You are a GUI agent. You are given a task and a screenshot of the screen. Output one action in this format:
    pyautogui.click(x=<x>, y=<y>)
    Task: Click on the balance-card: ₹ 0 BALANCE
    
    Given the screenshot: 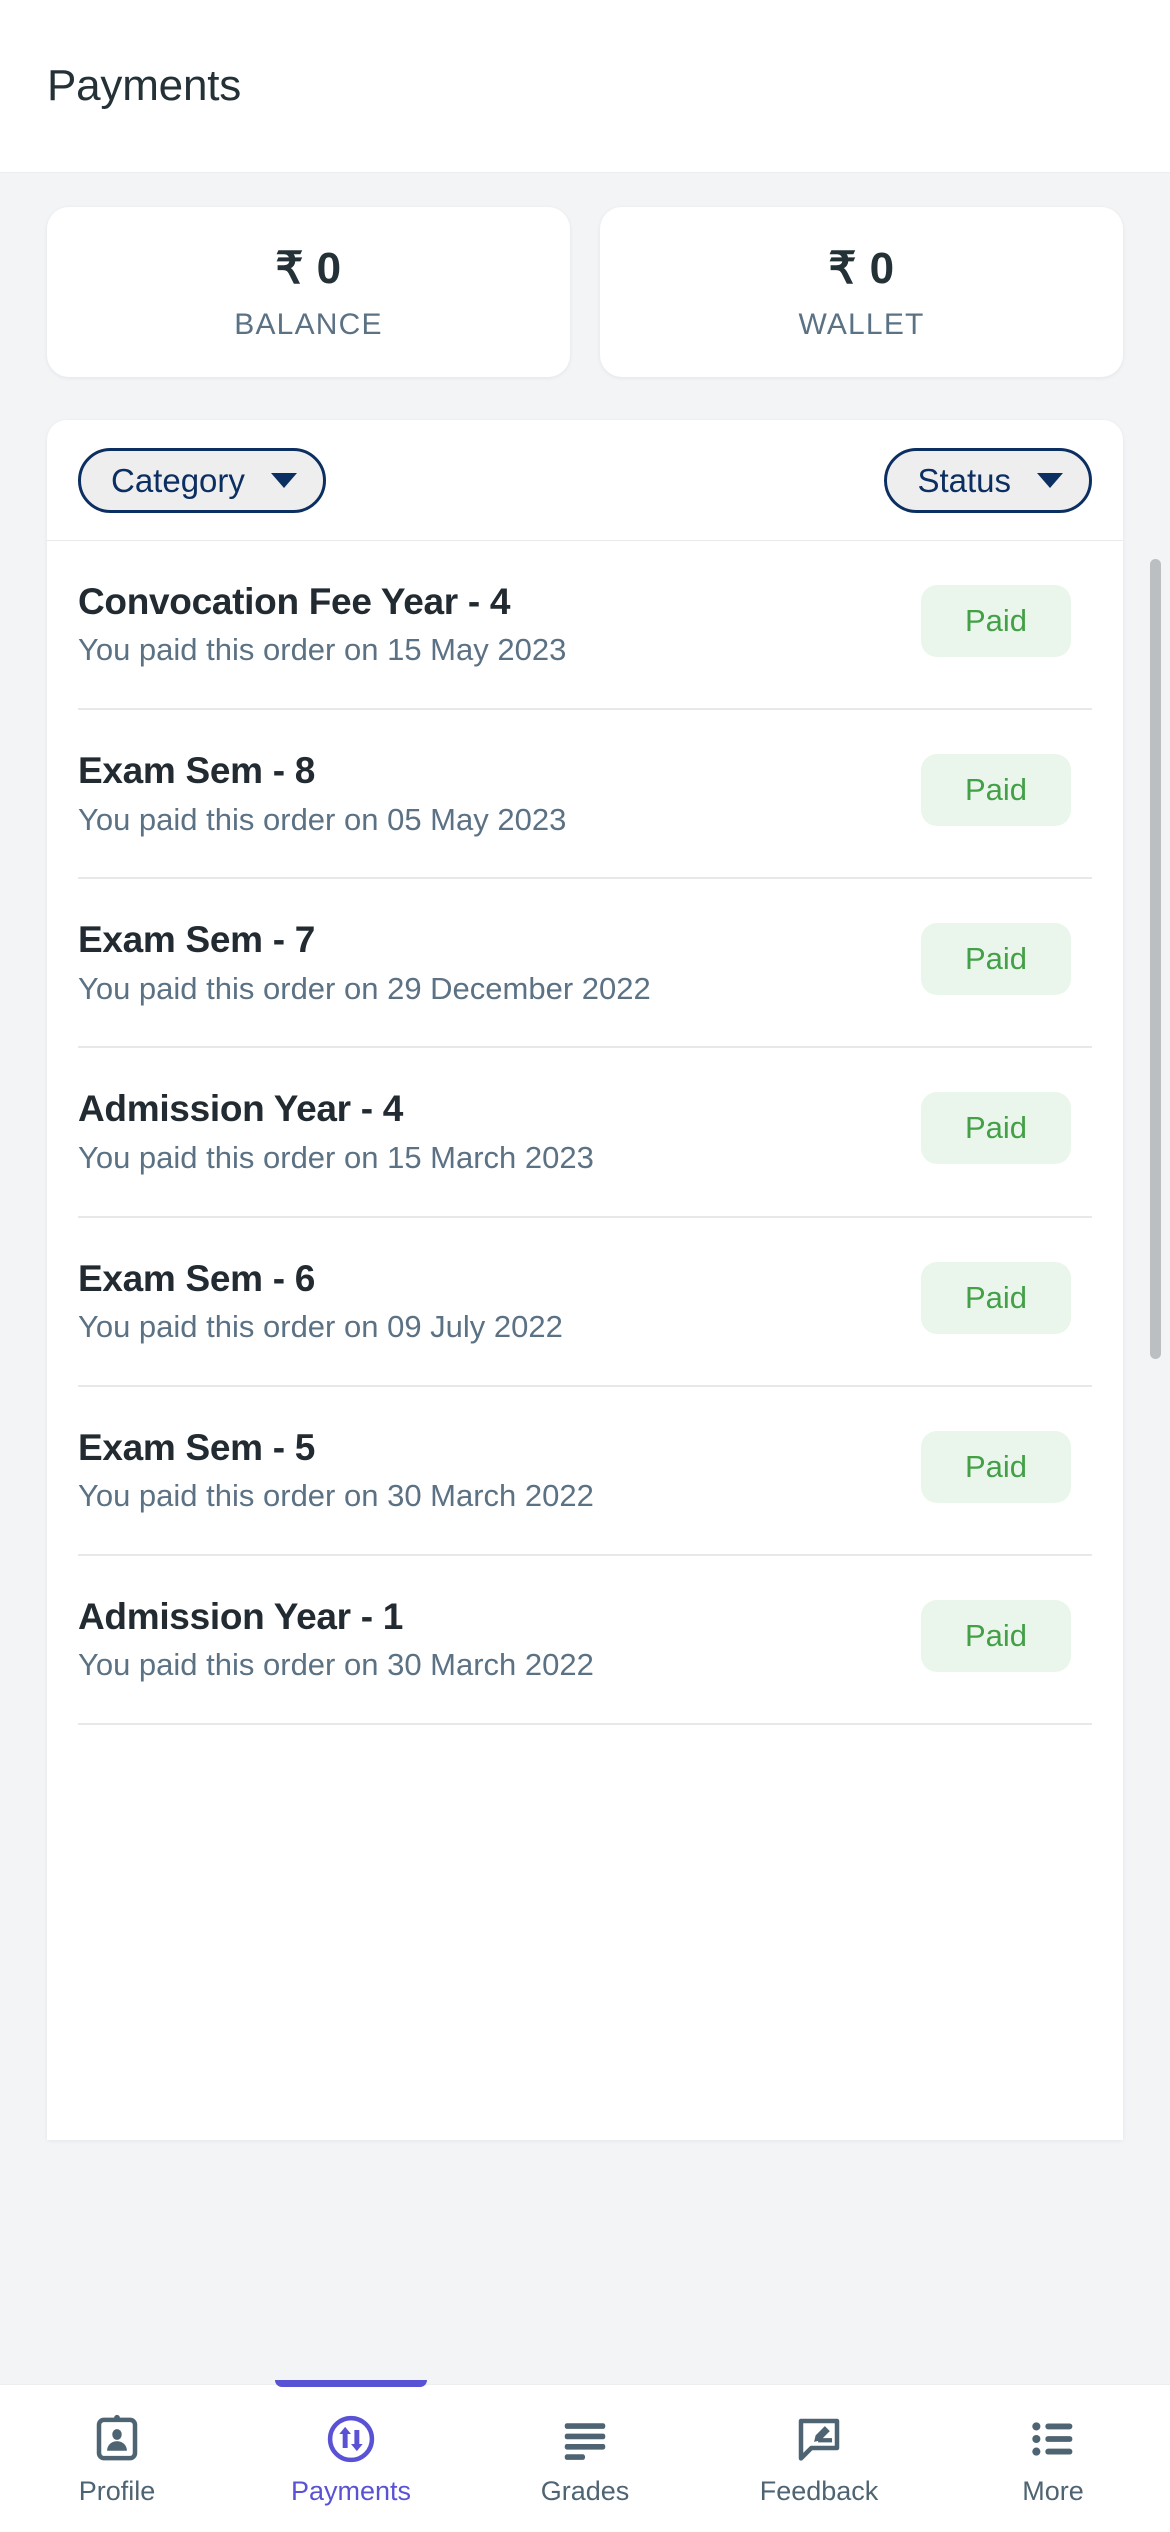 What is the action you would take?
    pyautogui.click(x=308, y=292)
    